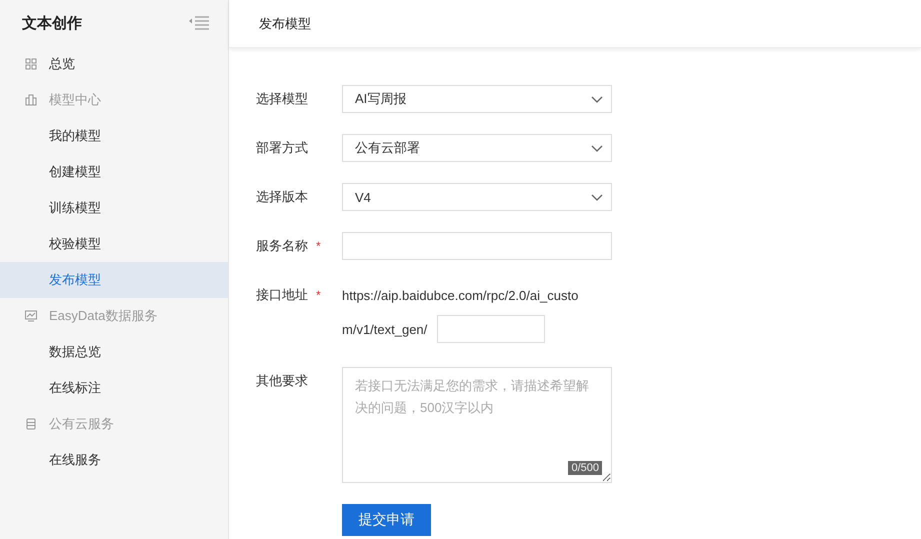  Describe the element at coordinates (114, 388) in the screenshot. I see `nav-item: 在线标注` at that location.